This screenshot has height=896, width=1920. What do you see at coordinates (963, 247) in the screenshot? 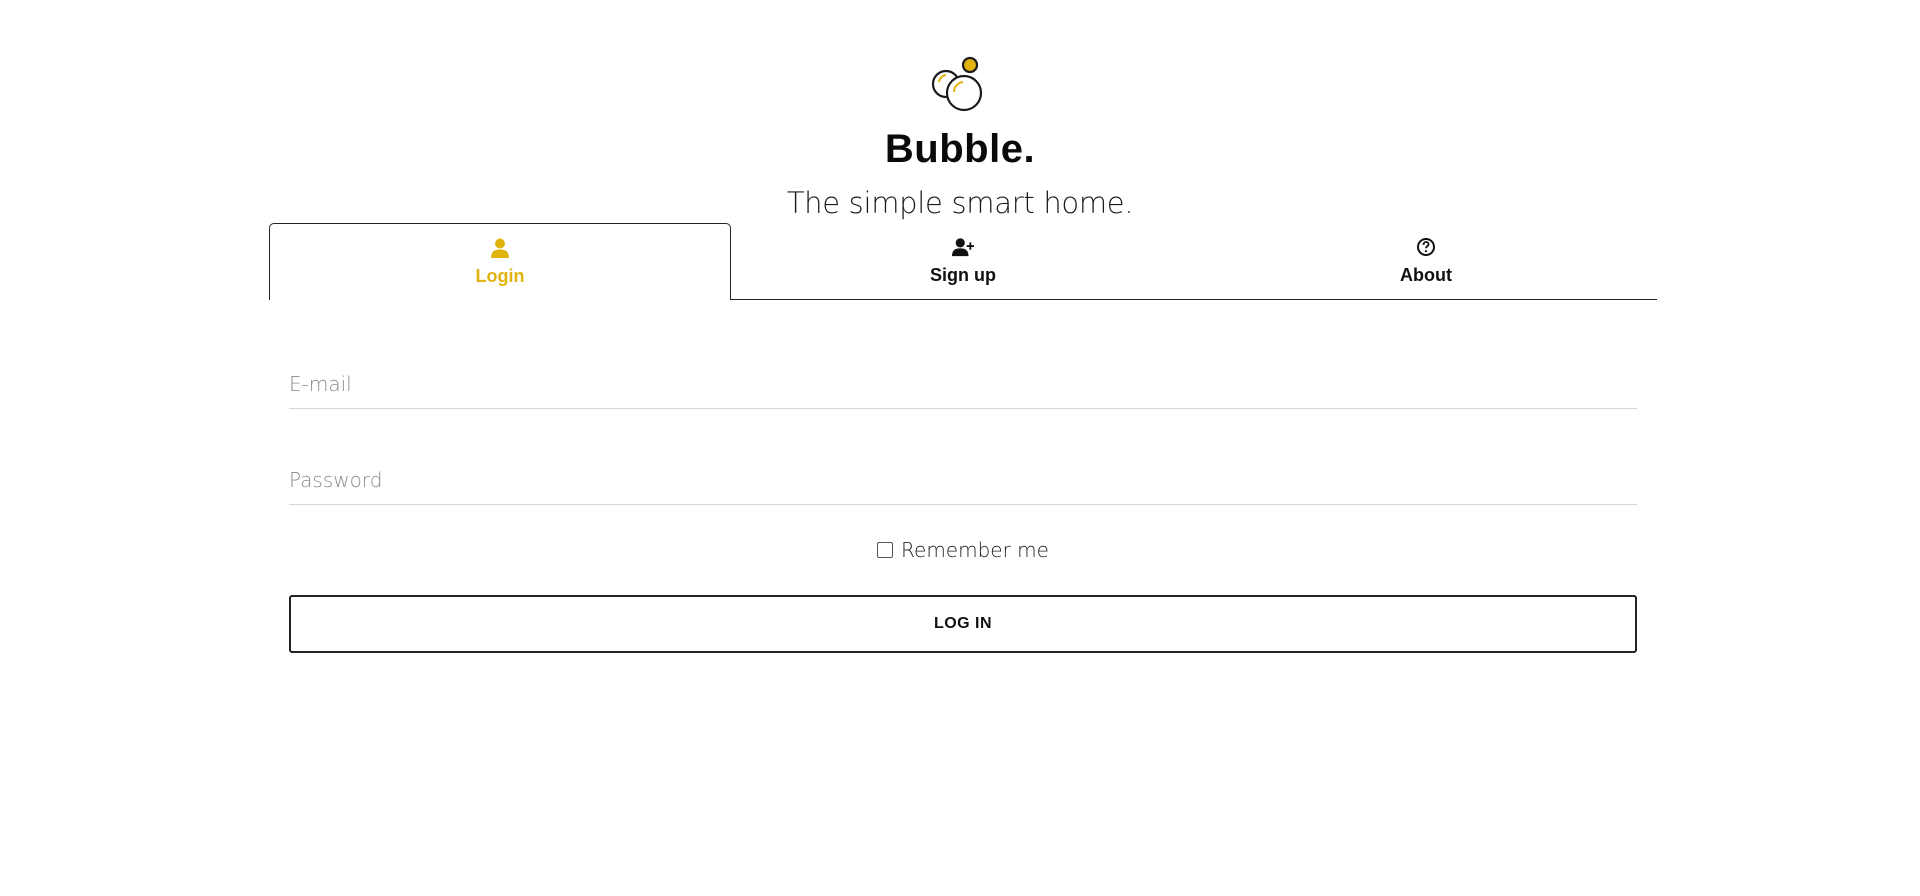
I see `user-plus-icon` at bounding box center [963, 247].